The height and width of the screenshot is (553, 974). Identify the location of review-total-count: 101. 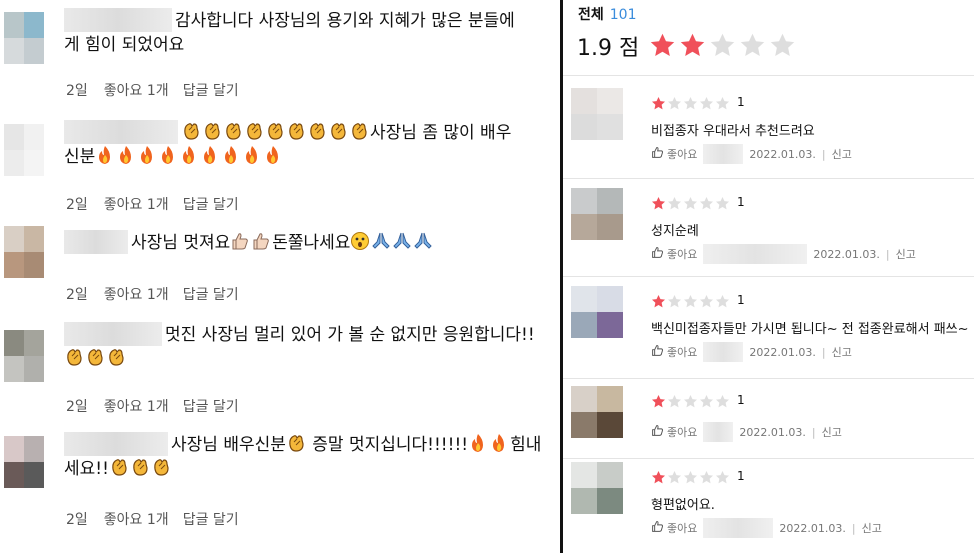
(623, 15).